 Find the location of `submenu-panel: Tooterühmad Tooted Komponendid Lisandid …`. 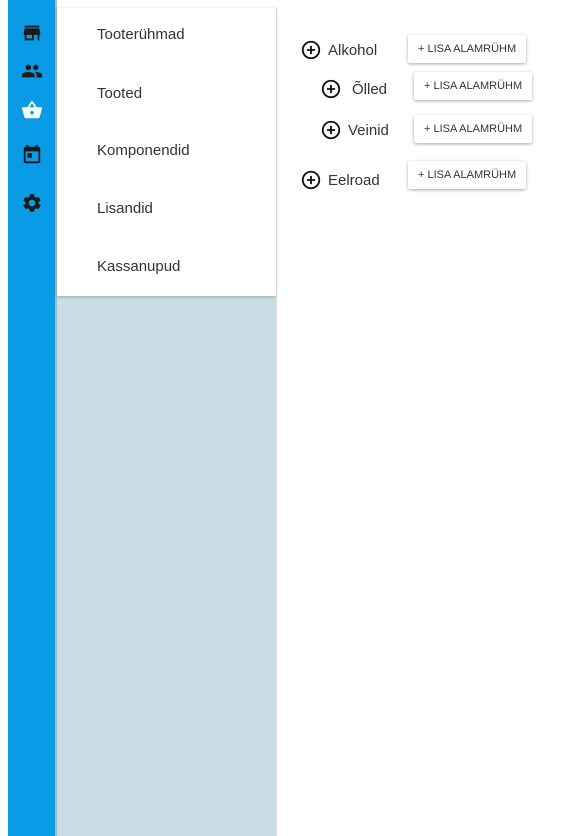

submenu-panel: Tooterühmad Tooted Komponendid Lisandid … is located at coordinates (166, 152).